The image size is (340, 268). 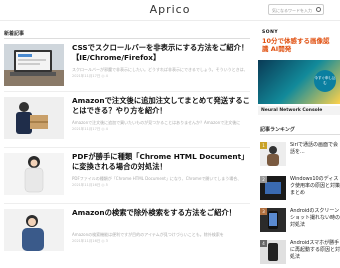 I want to click on article-title: Amazonの検索で除外検索をする方法をご紹介！, so click(x=162, y=213).